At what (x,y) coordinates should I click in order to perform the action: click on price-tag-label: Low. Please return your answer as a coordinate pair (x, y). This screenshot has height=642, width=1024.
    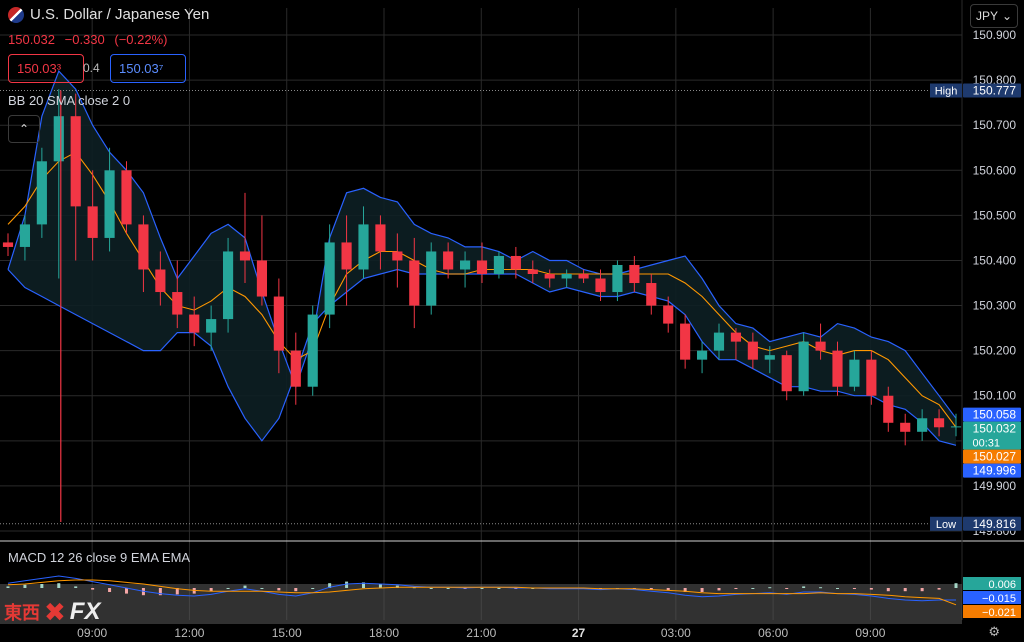
    Looking at the image, I should click on (946, 525).